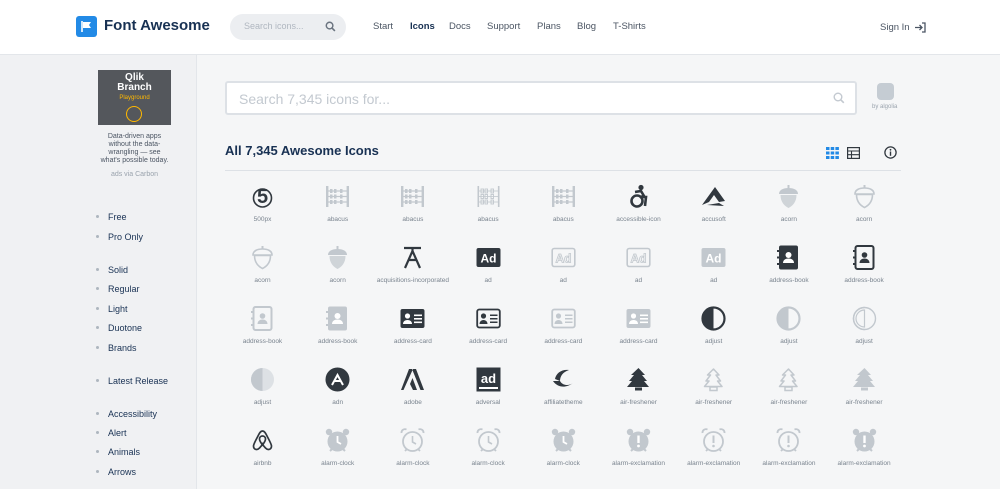 This screenshot has width=1000, height=489. Describe the element at coordinates (97, 269) in the screenshot. I see `bullet-icon` at that location.